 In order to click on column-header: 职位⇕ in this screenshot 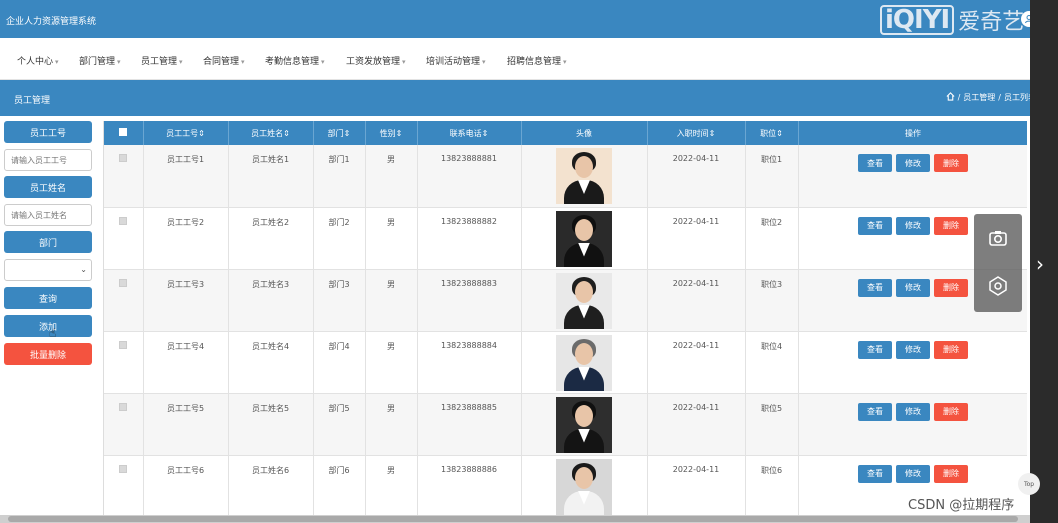, I will do `click(772, 133)`.